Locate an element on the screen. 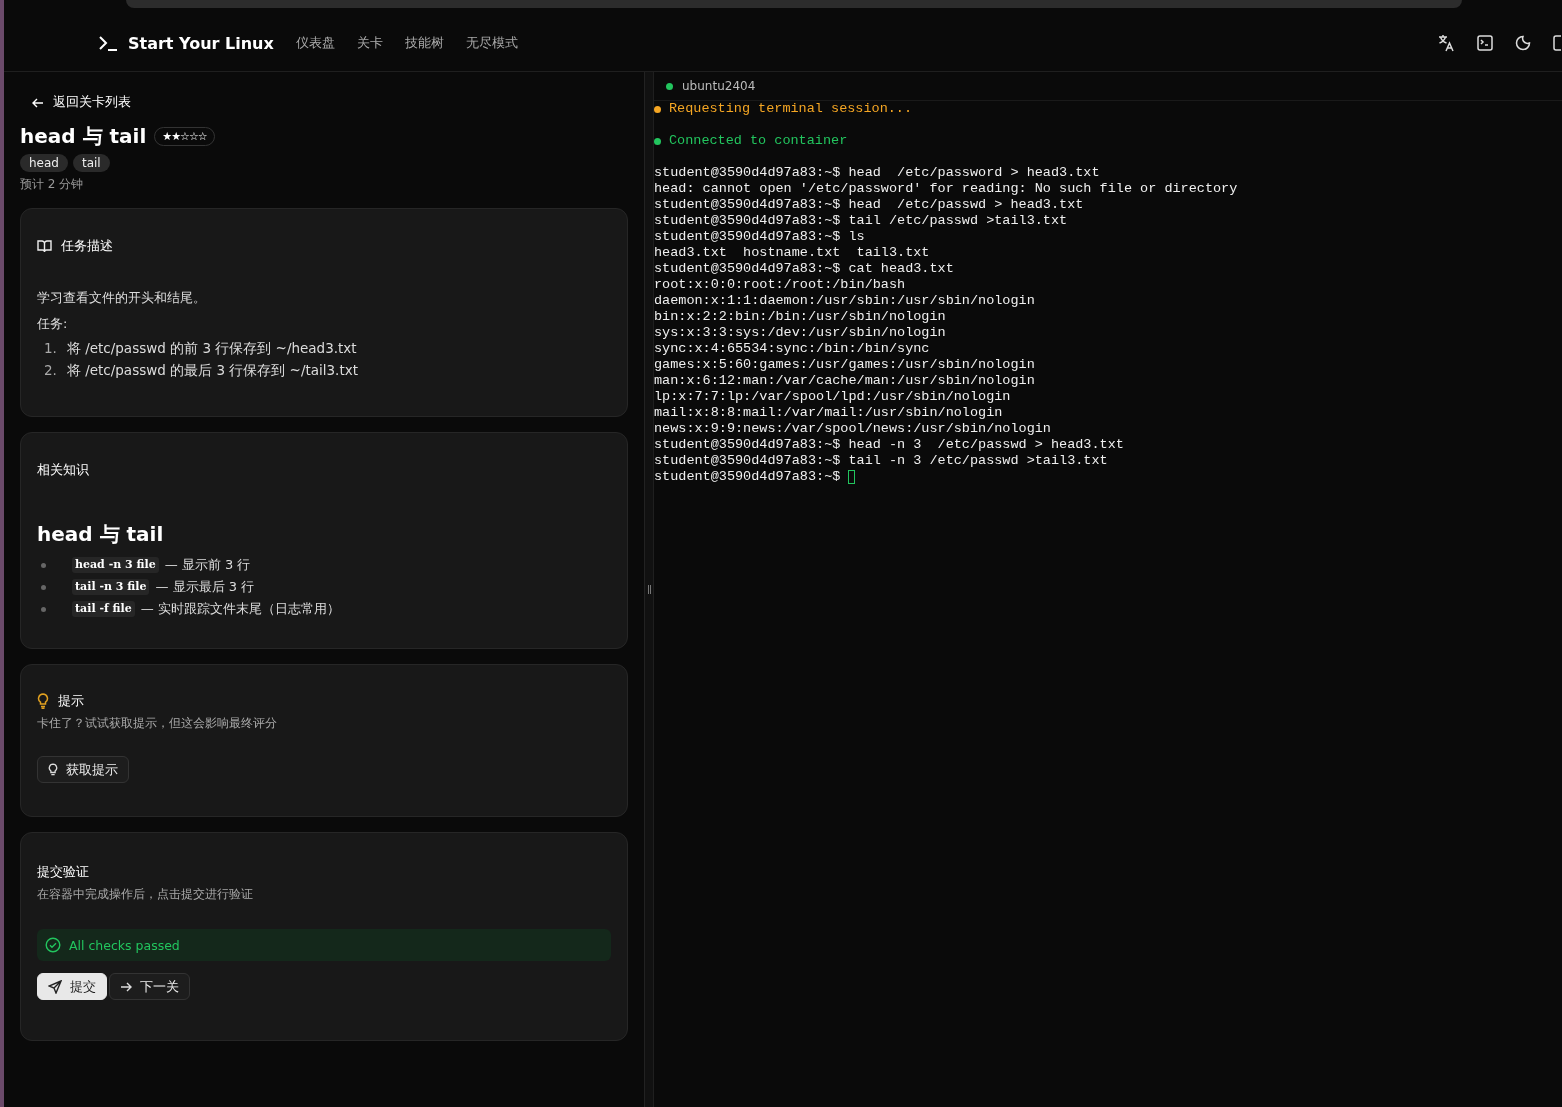 This screenshot has width=1562, height=1107. arrow-right-icon is located at coordinates (126, 986).